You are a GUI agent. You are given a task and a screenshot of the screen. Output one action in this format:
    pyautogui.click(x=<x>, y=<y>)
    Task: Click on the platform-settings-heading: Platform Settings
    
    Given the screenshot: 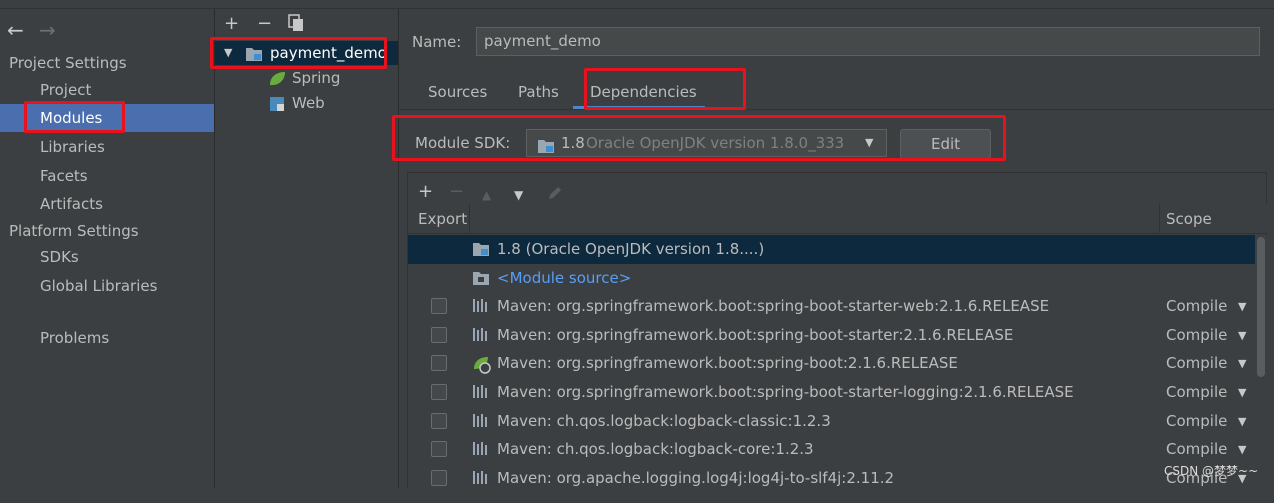 What is the action you would take?
    pyautogui.click(x=74, y=231)
    